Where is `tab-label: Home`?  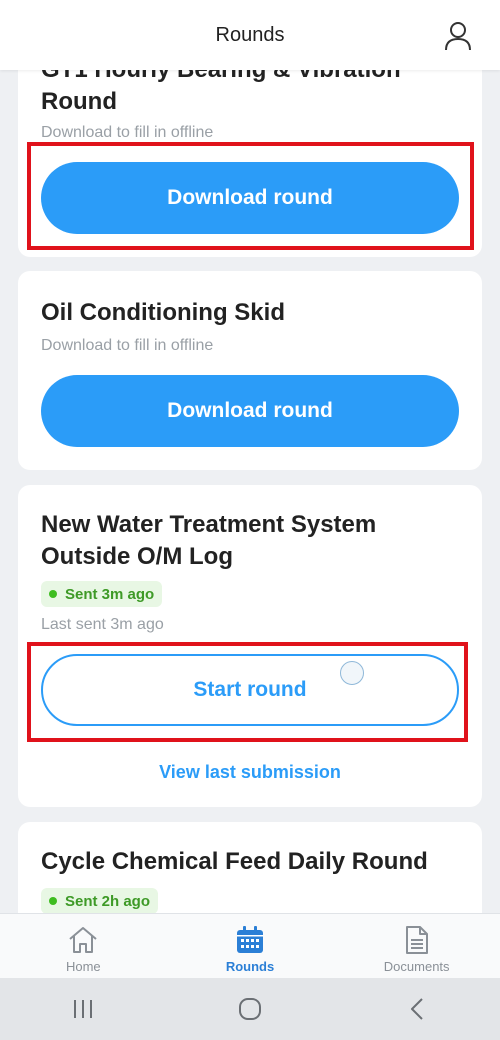
tab-label: Home is located at coordinates (83, 966).